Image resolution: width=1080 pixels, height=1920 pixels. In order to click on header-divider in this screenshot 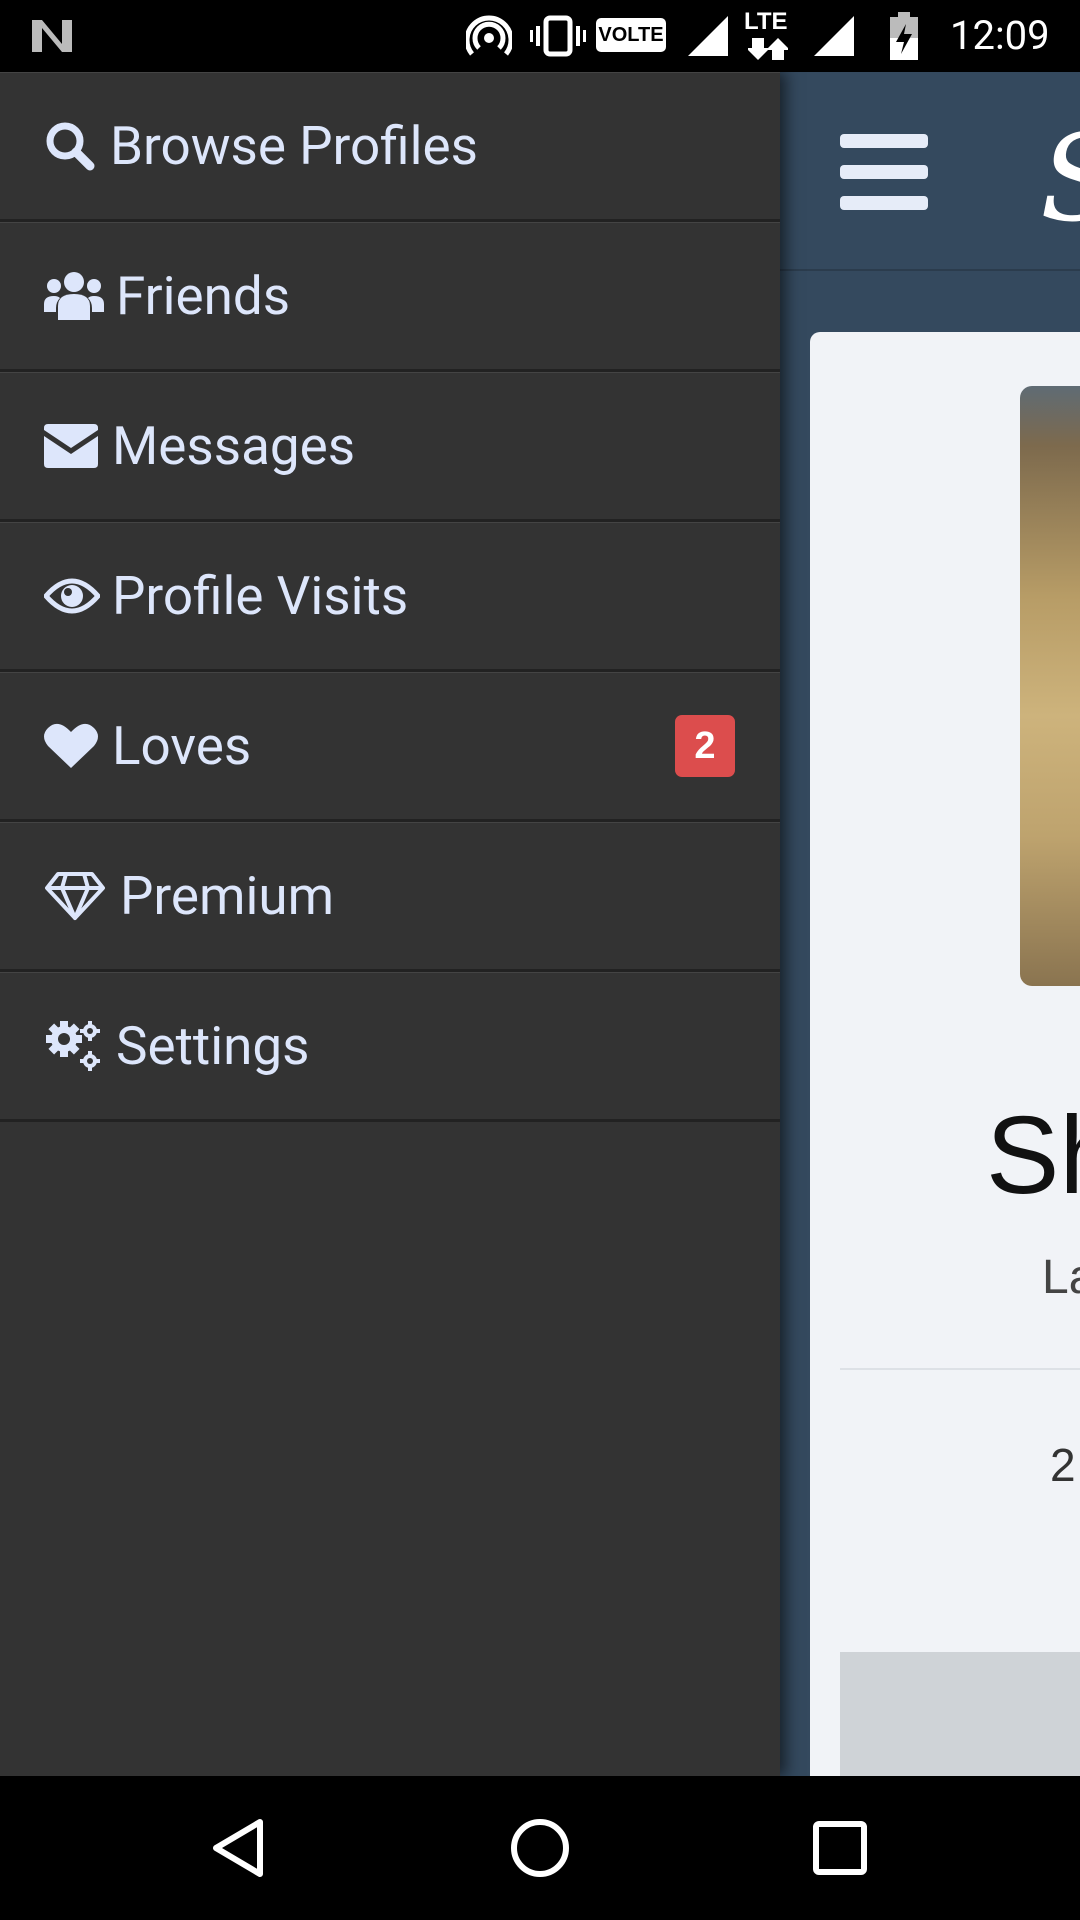, I will do `click(930, 270)`.